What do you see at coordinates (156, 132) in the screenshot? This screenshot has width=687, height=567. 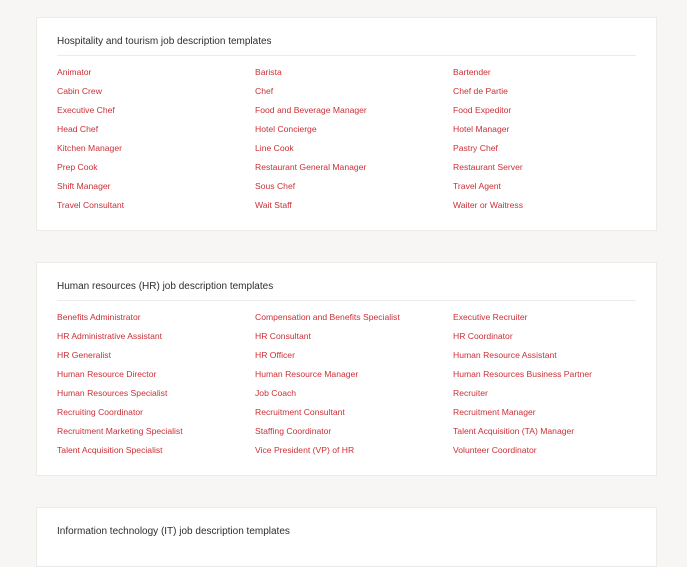 I see `job-template-link: Head Chef` at bounding box center [156, 132].